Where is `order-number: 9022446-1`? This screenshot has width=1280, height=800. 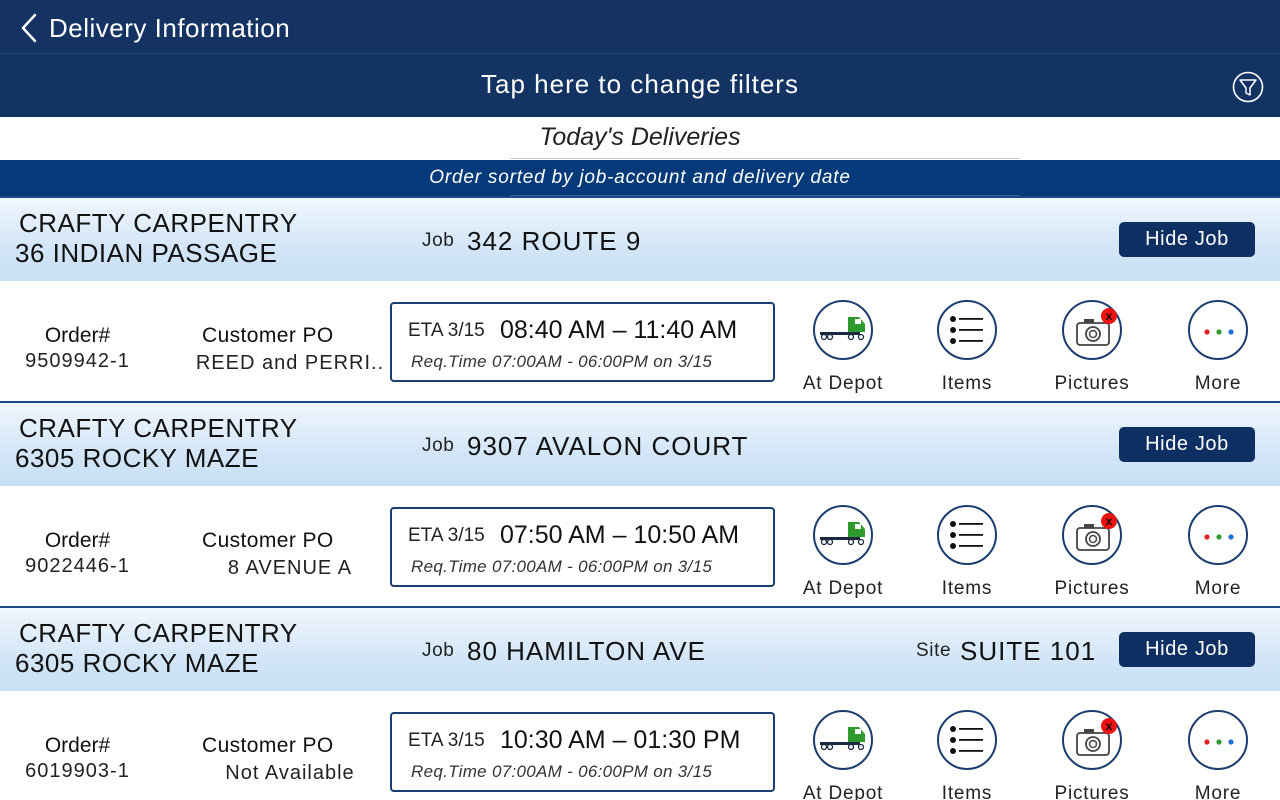 order-number: 9022446-1 is located at coordinates (77, 566).